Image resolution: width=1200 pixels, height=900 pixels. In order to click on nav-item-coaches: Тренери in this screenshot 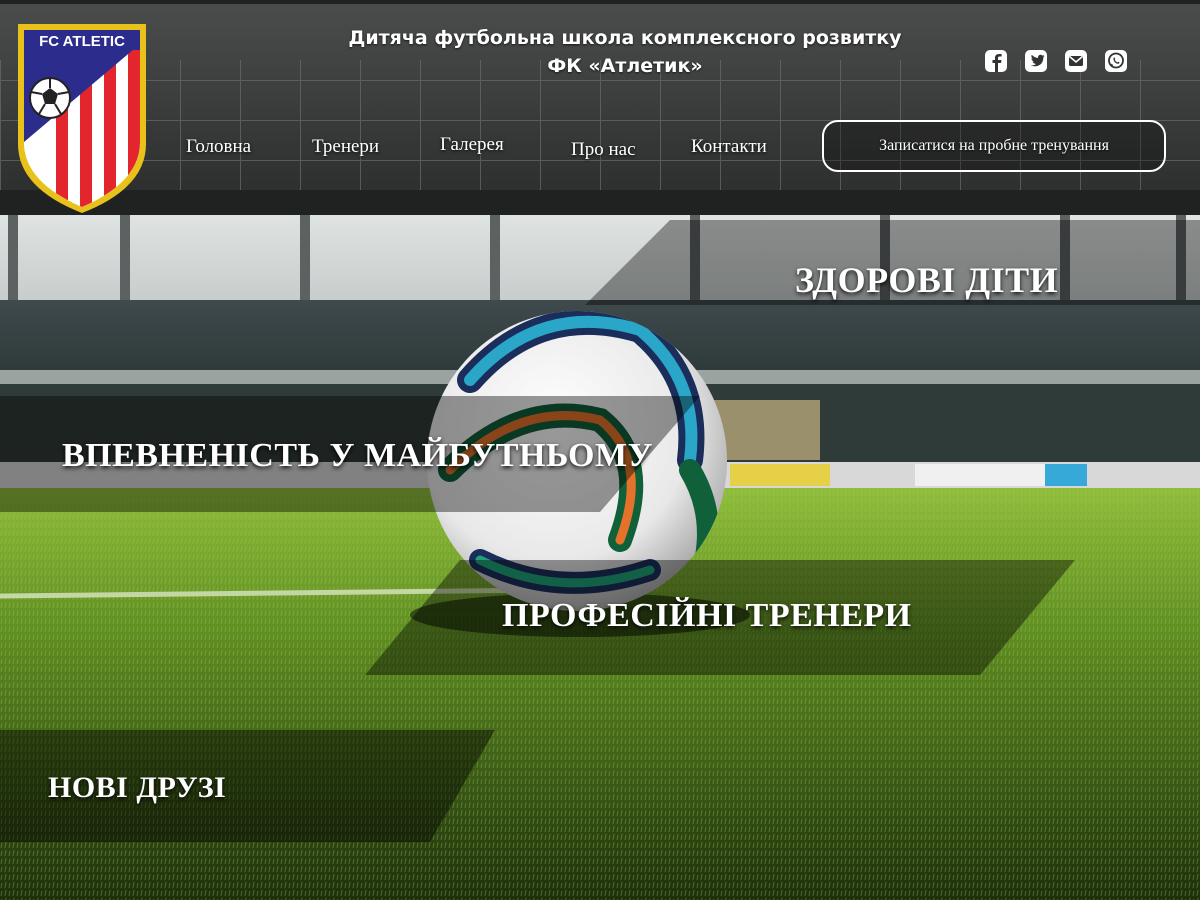, I will do `click(345, 147)`.